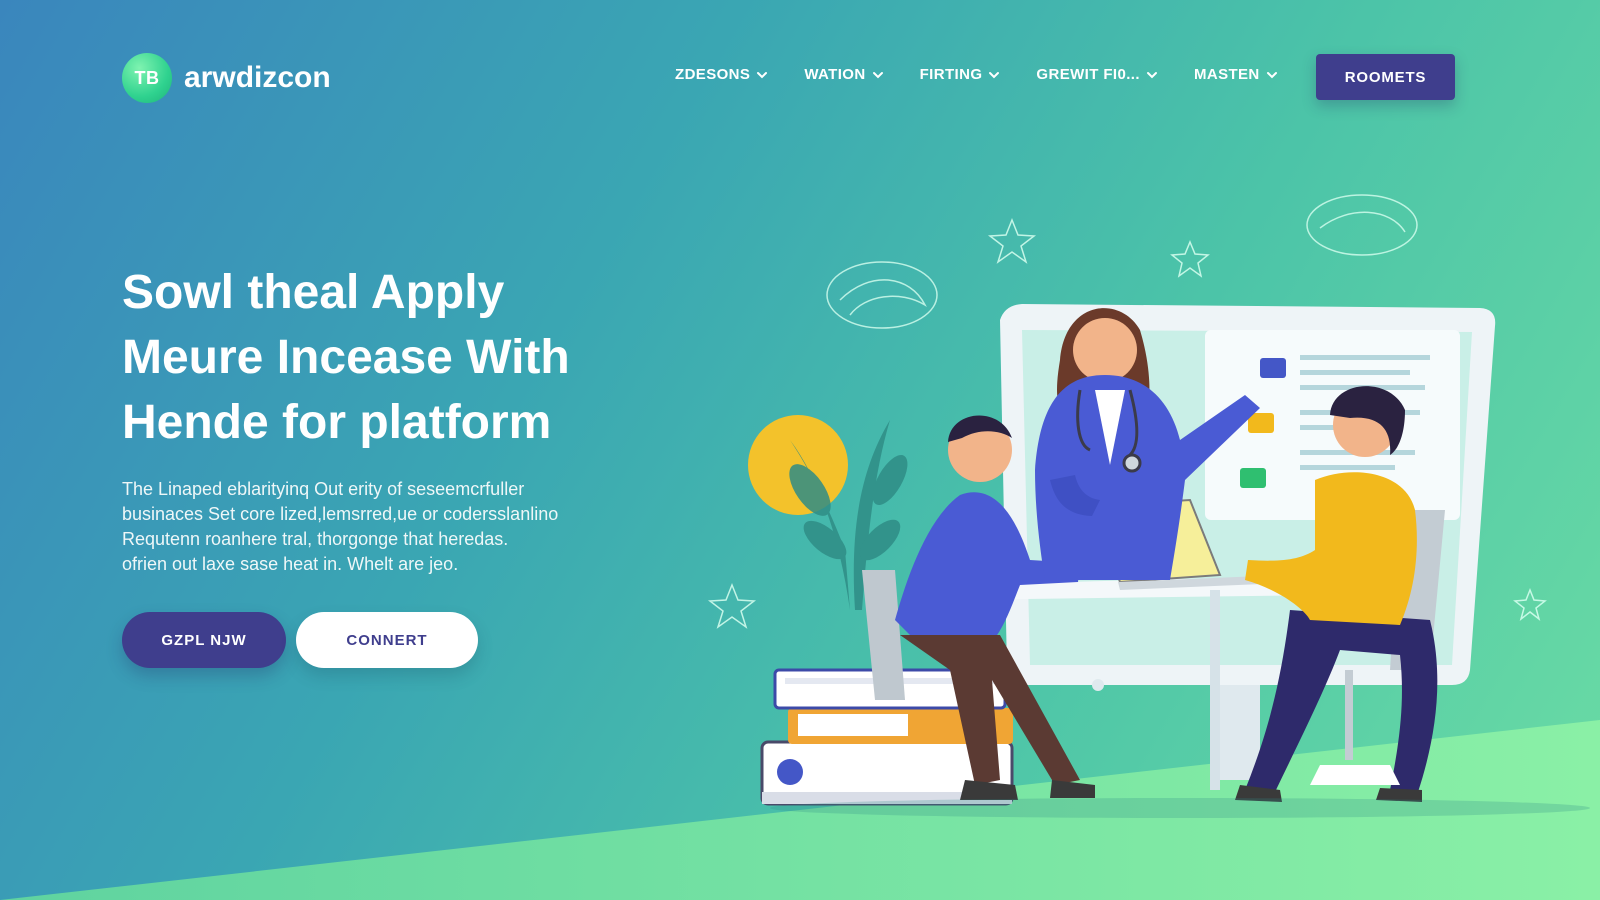  I want to click on brand-name: arwdizcon, so click(257, 77).